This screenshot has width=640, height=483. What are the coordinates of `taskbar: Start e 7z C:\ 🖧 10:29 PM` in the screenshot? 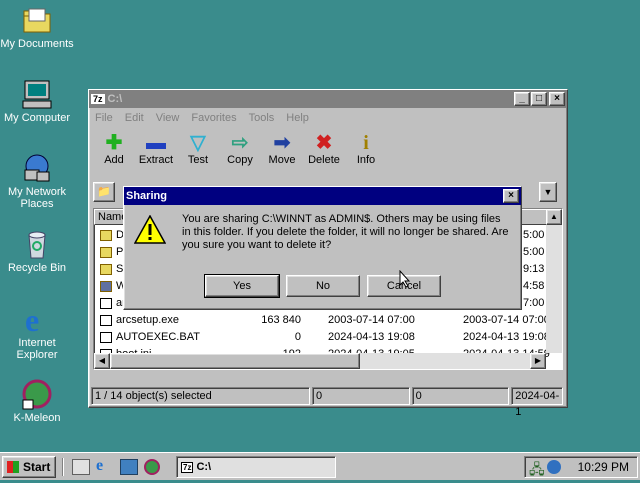 It's located at (320, 466).